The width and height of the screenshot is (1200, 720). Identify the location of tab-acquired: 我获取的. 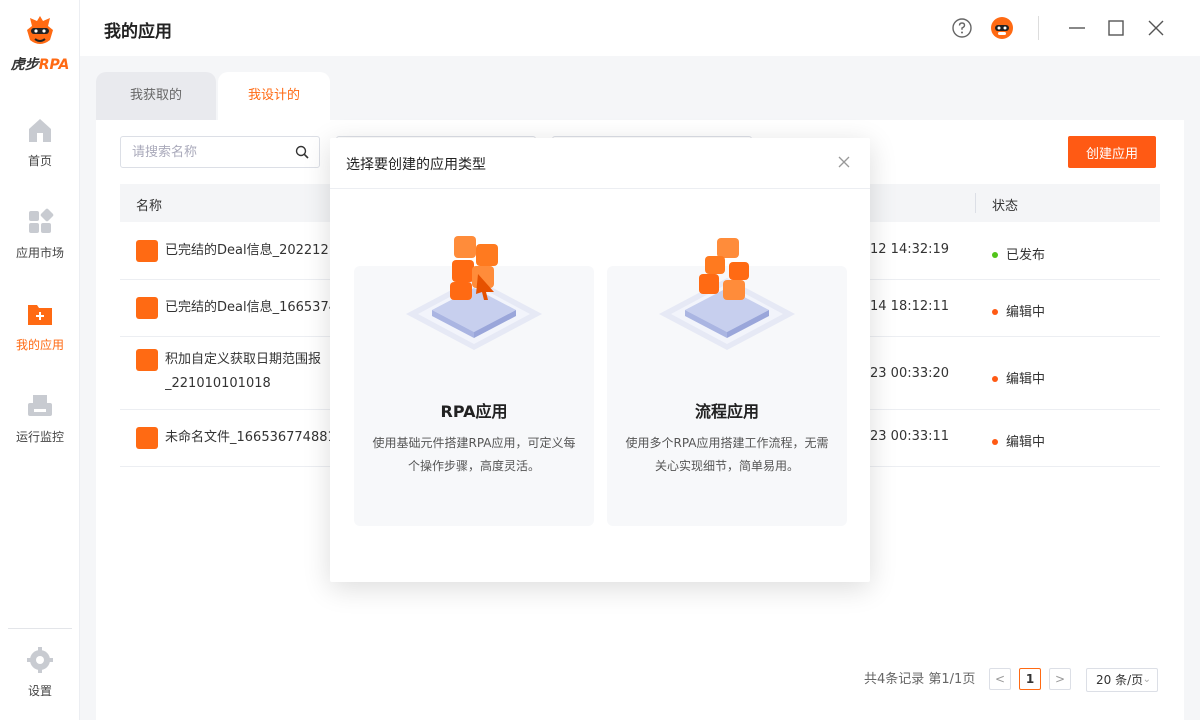
(156, 96).